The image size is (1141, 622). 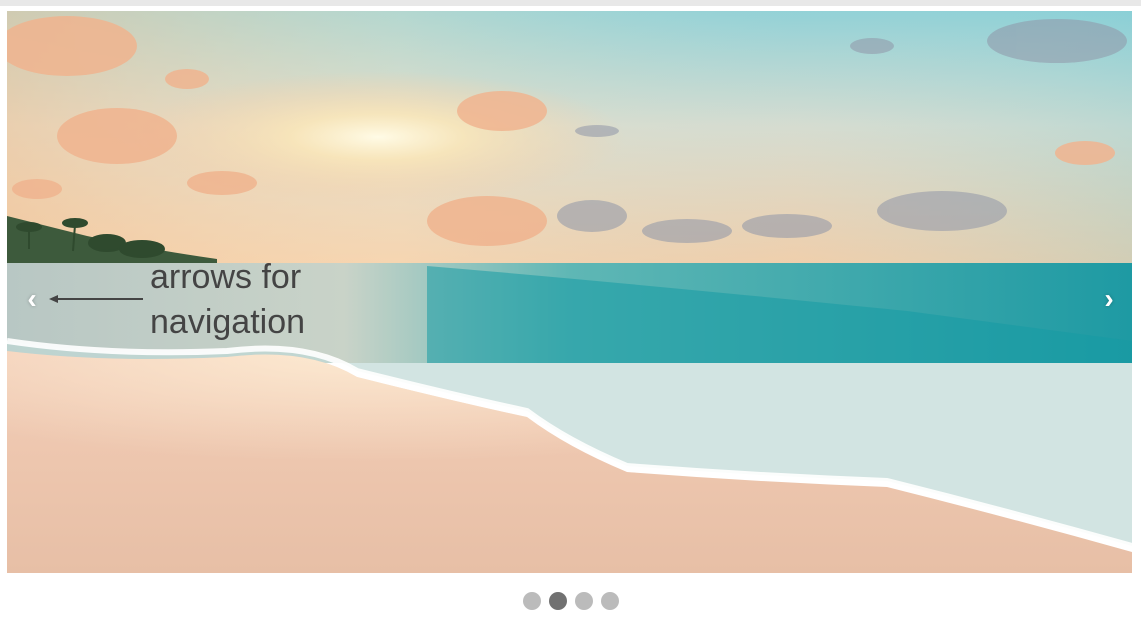 I want to click on annotation-line-2: navigation, so click(x=228, y=322).